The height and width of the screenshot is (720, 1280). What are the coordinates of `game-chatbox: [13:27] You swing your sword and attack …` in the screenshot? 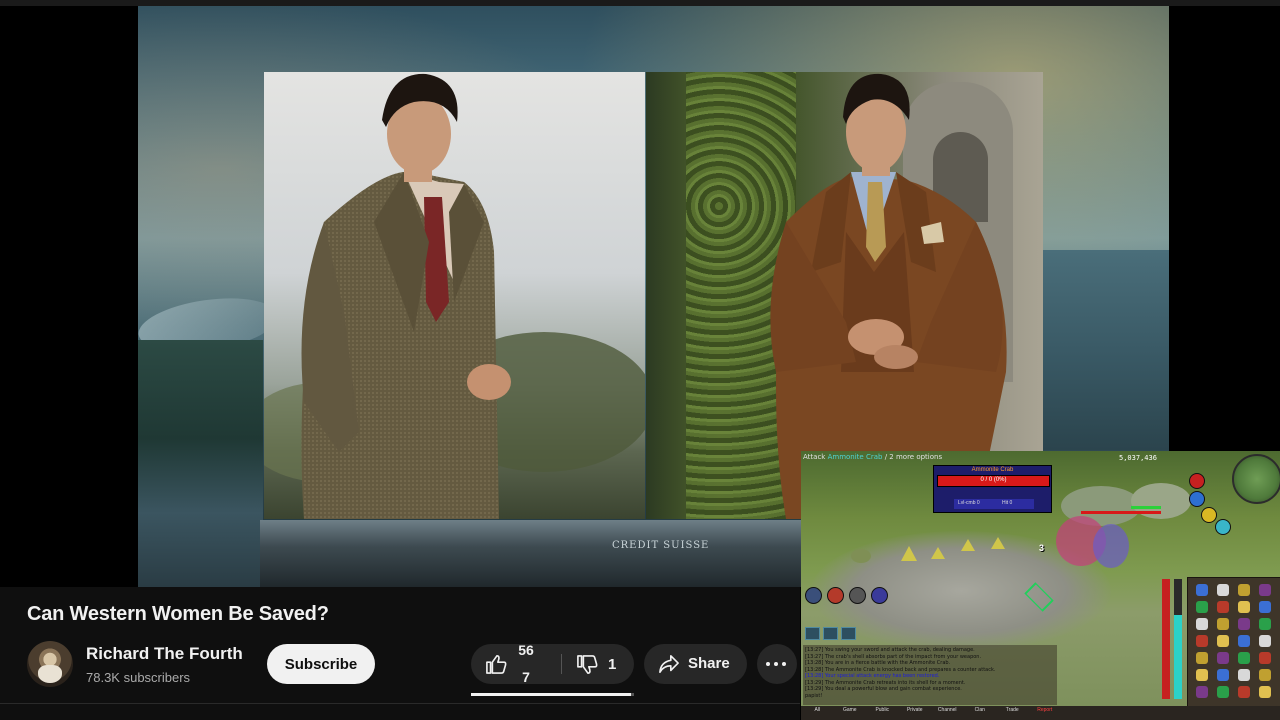 It's located at (930, 675).